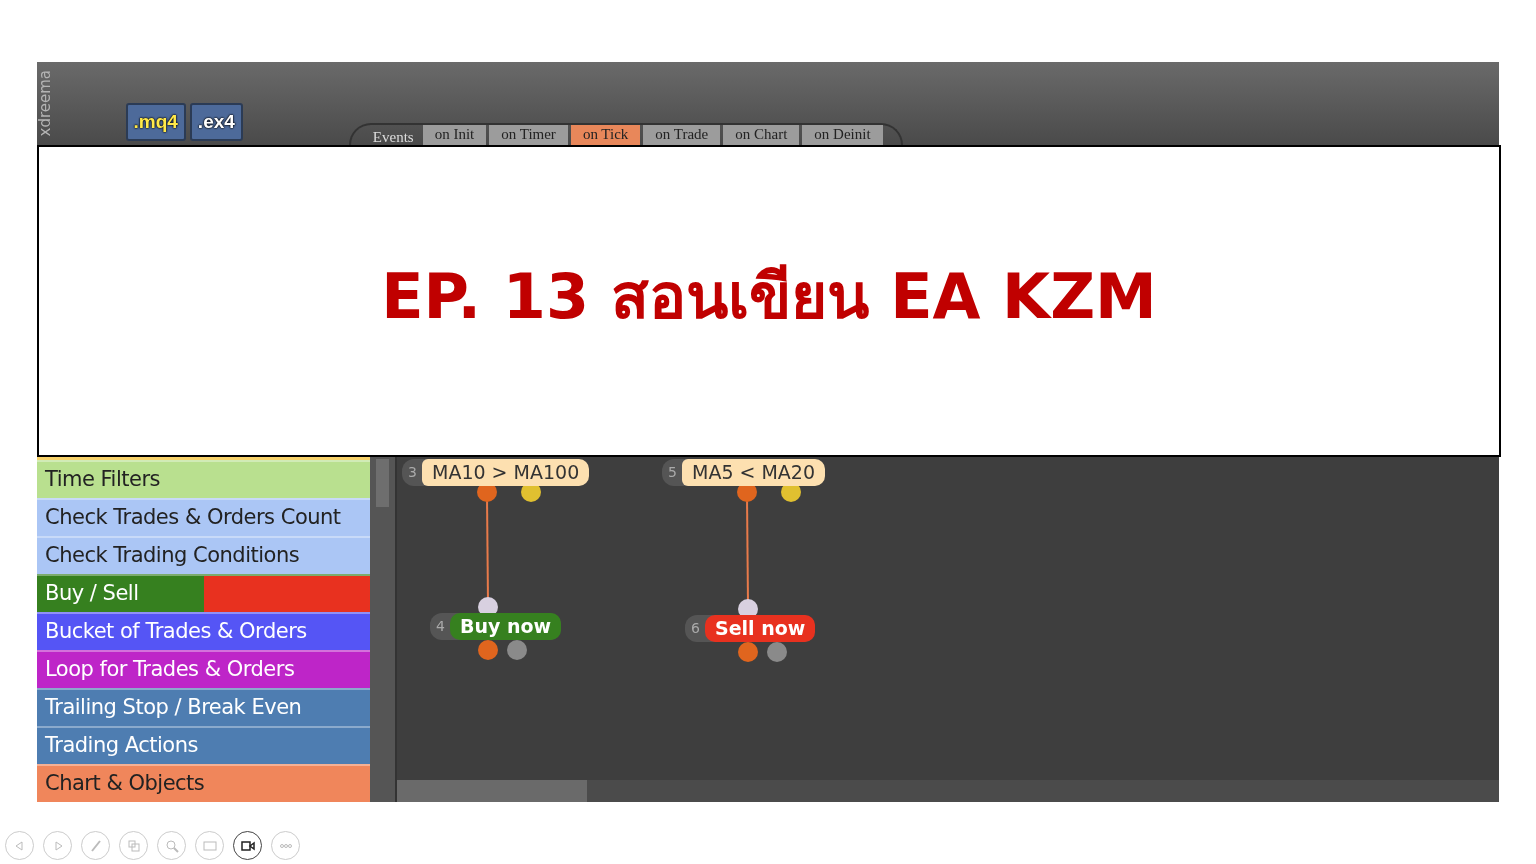  I want to click on file-type-button: .mq4, so click(155, 122).